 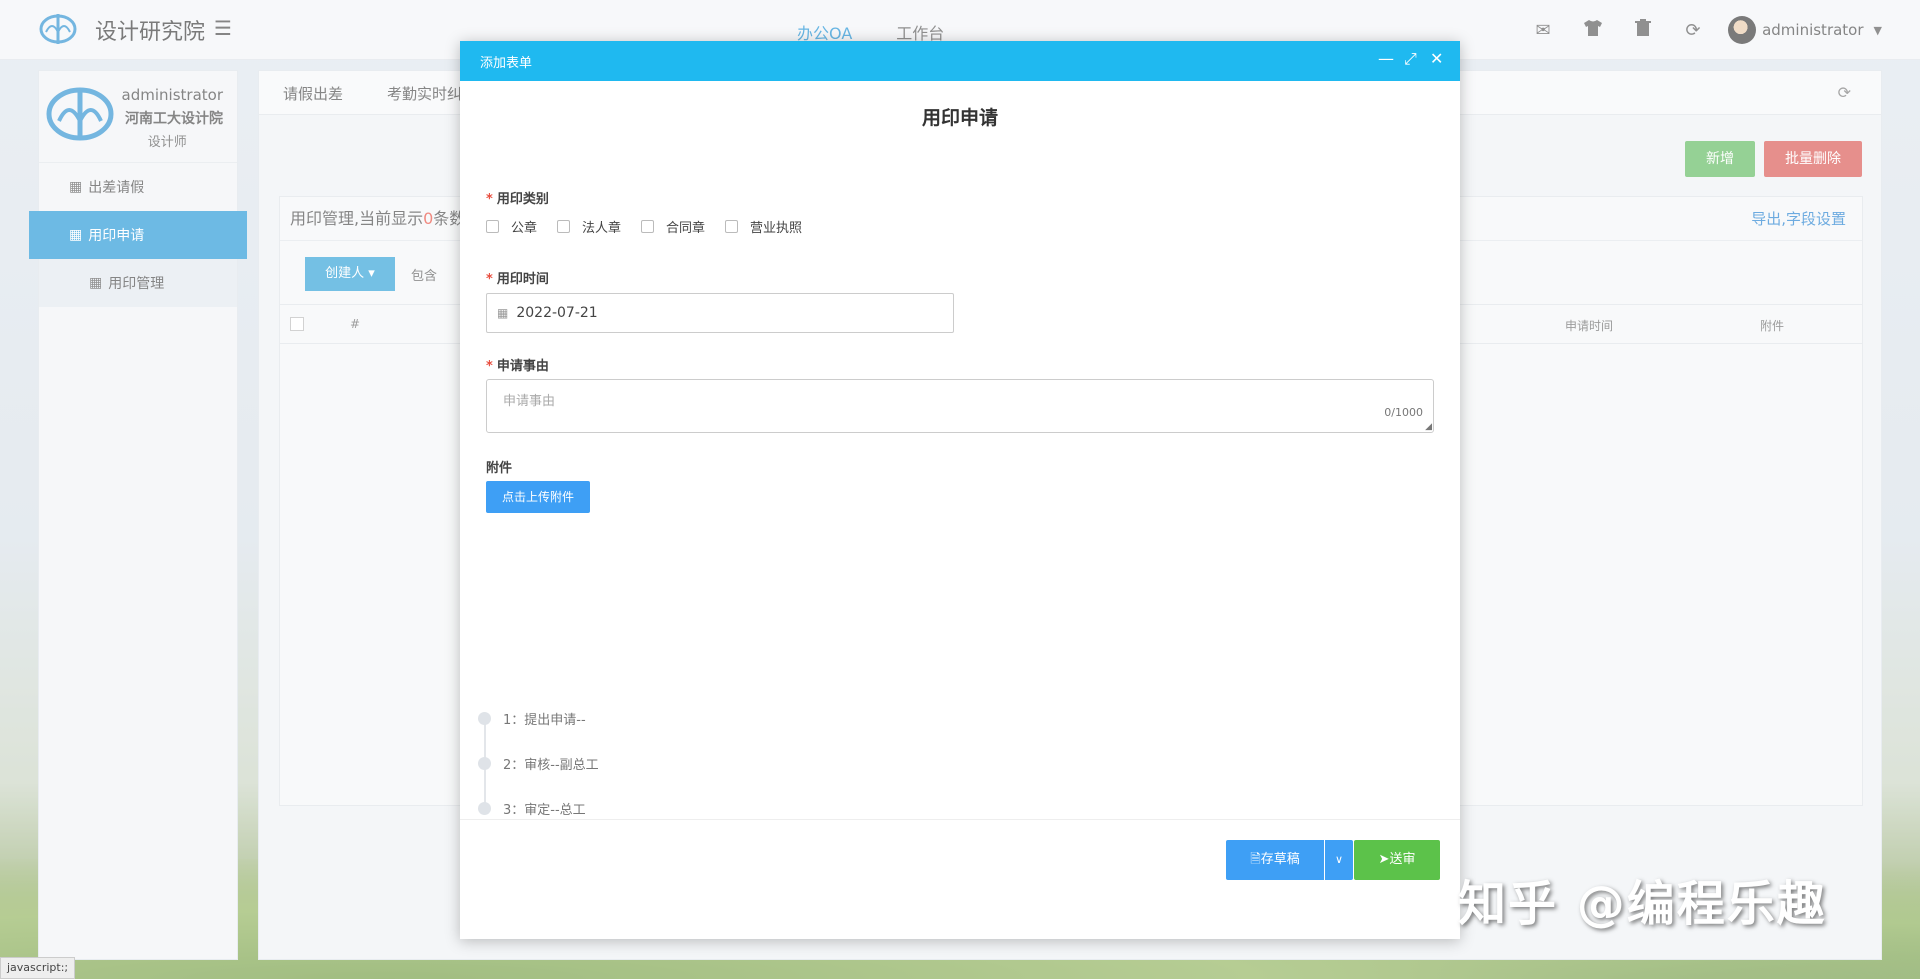 What do you see at coordinates (960, 61) in the screenshot?
I see `modal-header: 添加表单 — ⤢ ✕` at bounding box center [960, 61].